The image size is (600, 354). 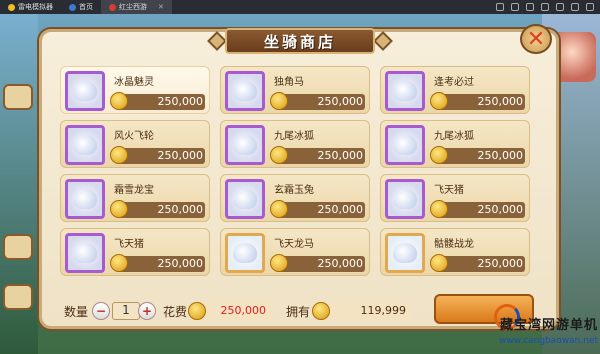 What do you see at coordinates (455, 90) in the screenshot?
I see `mount-card: 逢考必过 250,000` at bounding box center [455, 90].